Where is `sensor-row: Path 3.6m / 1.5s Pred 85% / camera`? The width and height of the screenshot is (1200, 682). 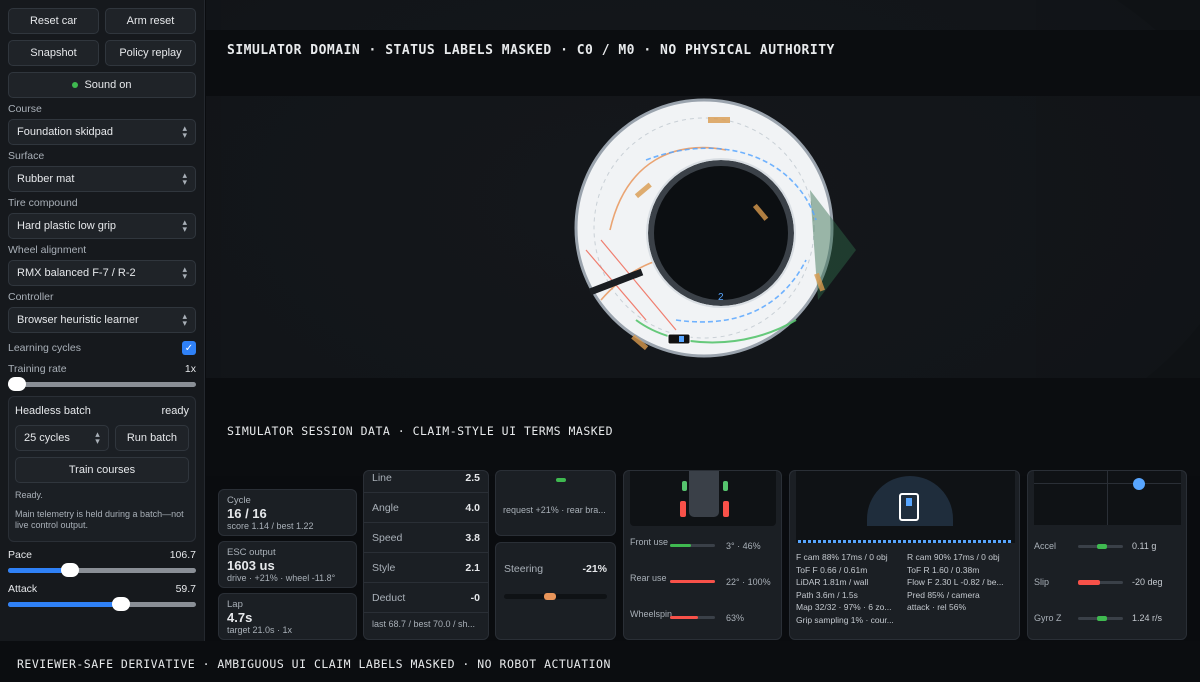
sensor-row: Path 3.6m / 1.5s Pred 85% / camera is located at coordinates (907, 596).